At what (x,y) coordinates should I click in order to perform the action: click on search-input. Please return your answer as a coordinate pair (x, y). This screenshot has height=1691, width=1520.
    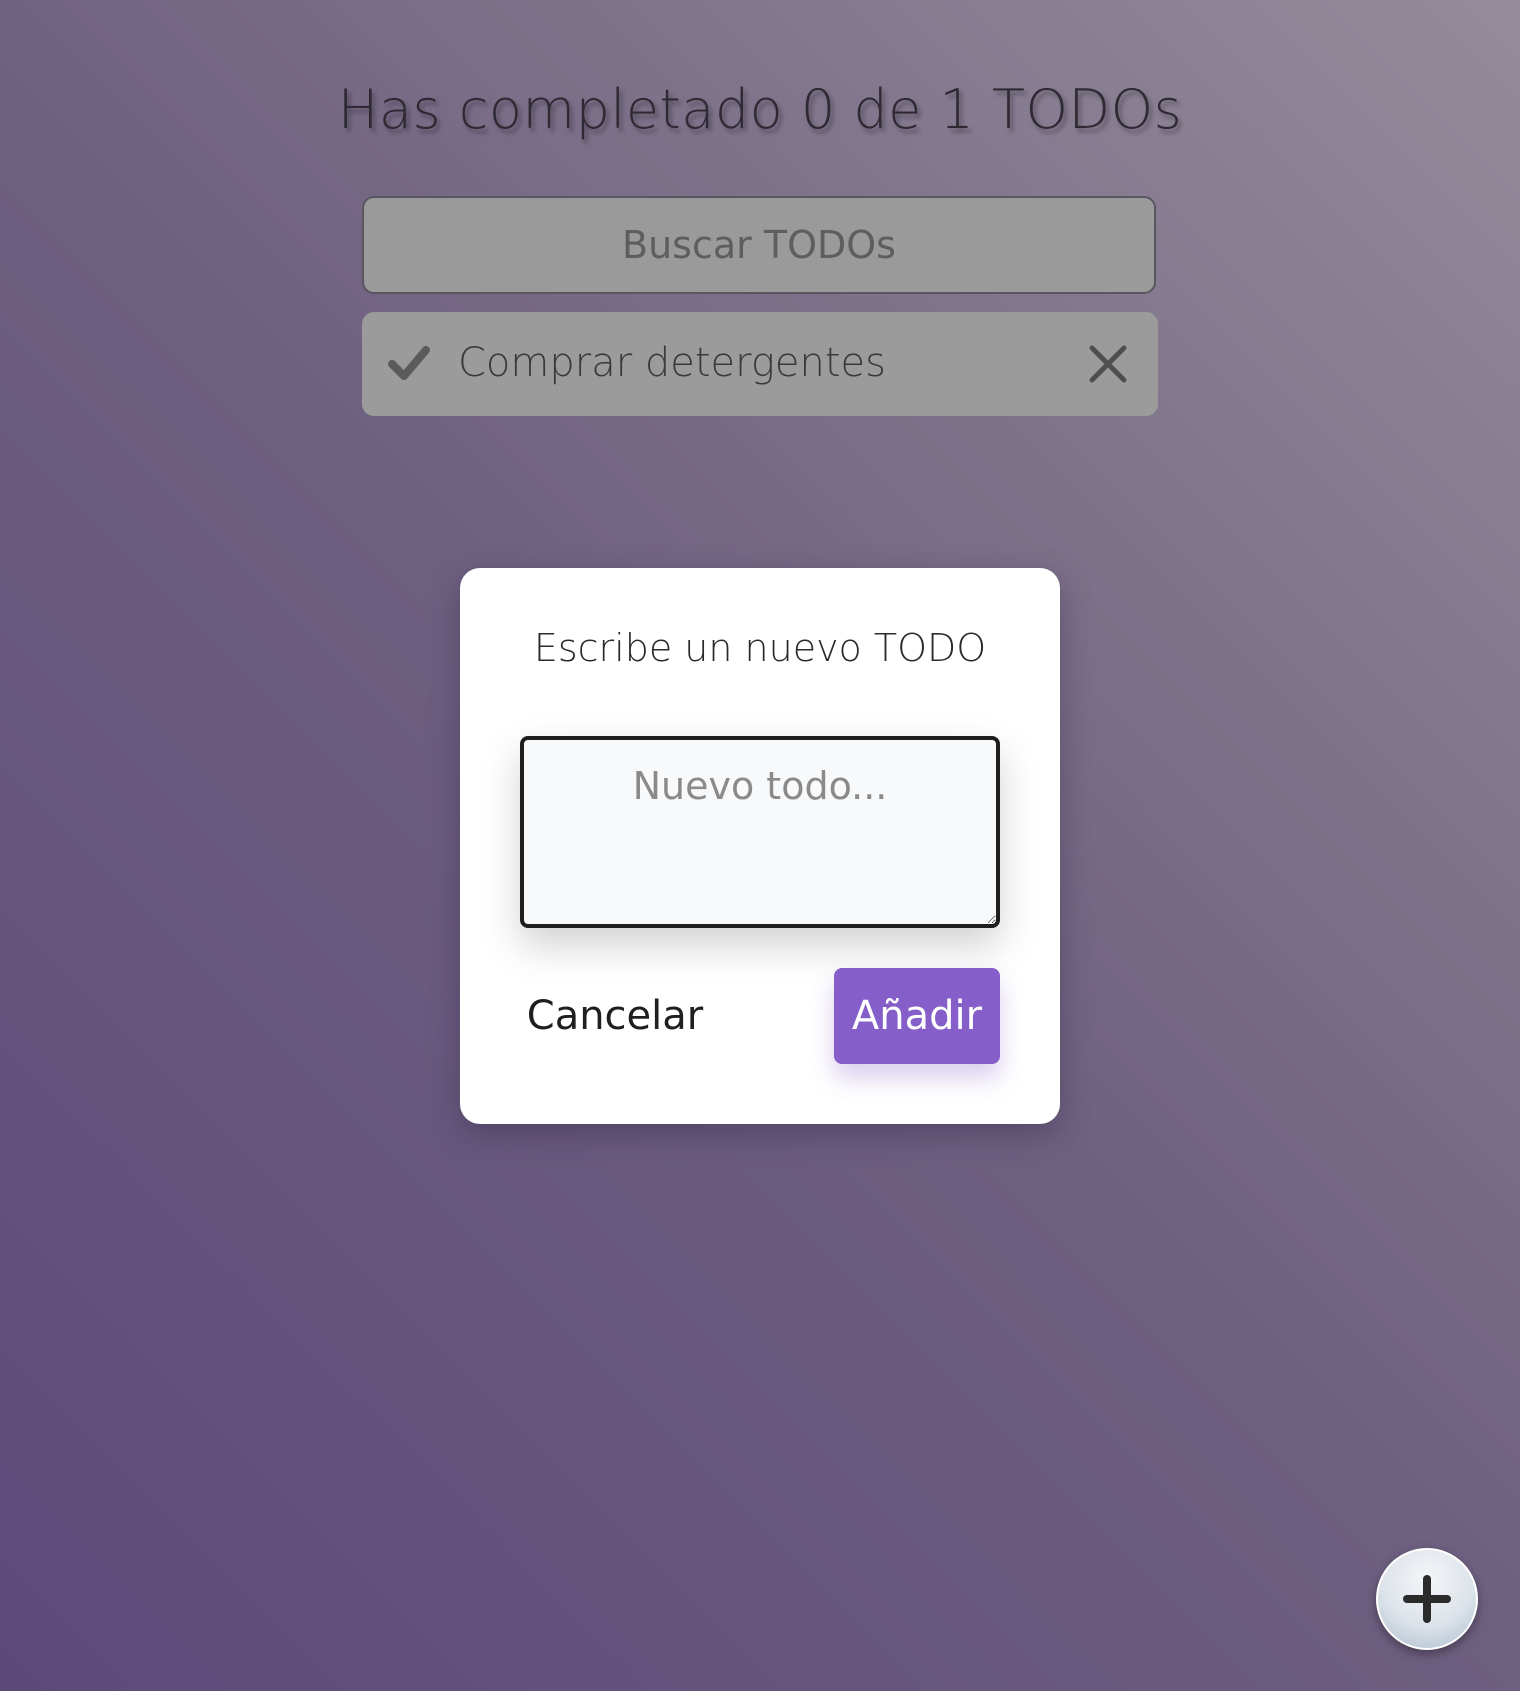
    Looking at the image, I should click on (759, 245).